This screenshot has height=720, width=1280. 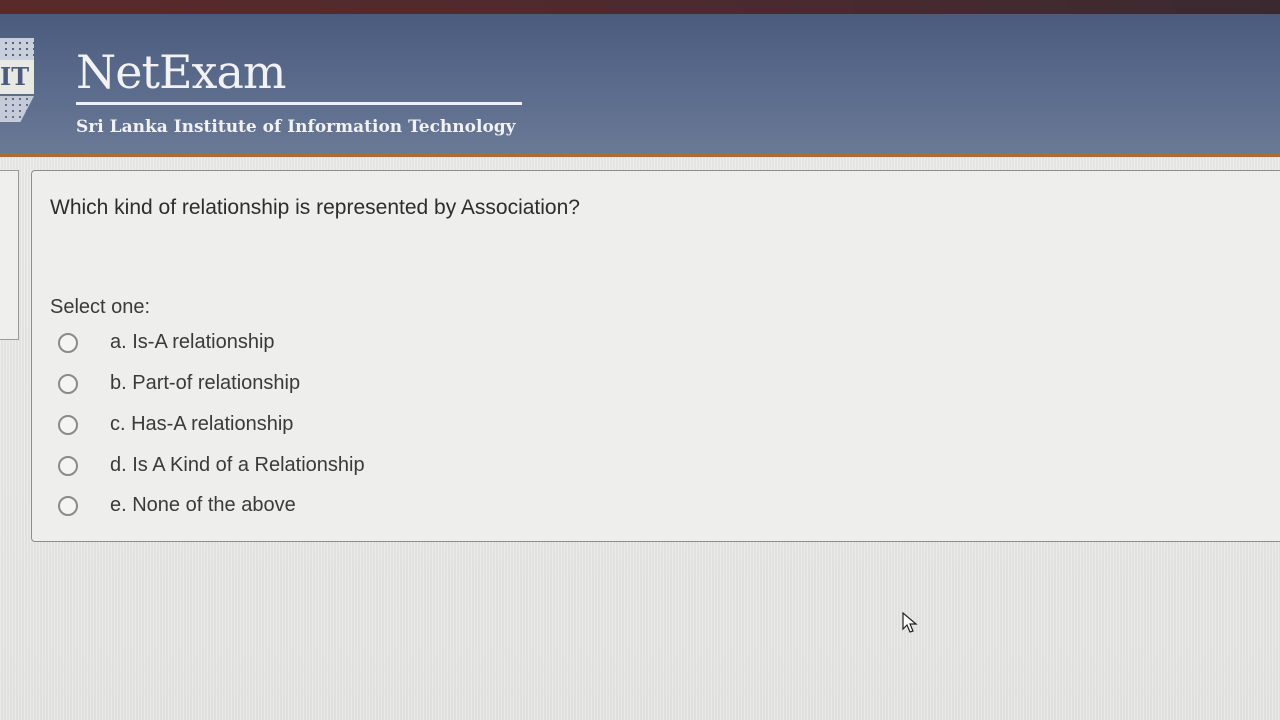 What do you see at coordinates (432, 424) in the screenshot?
I see `answer-option-c: c. Has-A relationship` at bounding box center [432, 424].